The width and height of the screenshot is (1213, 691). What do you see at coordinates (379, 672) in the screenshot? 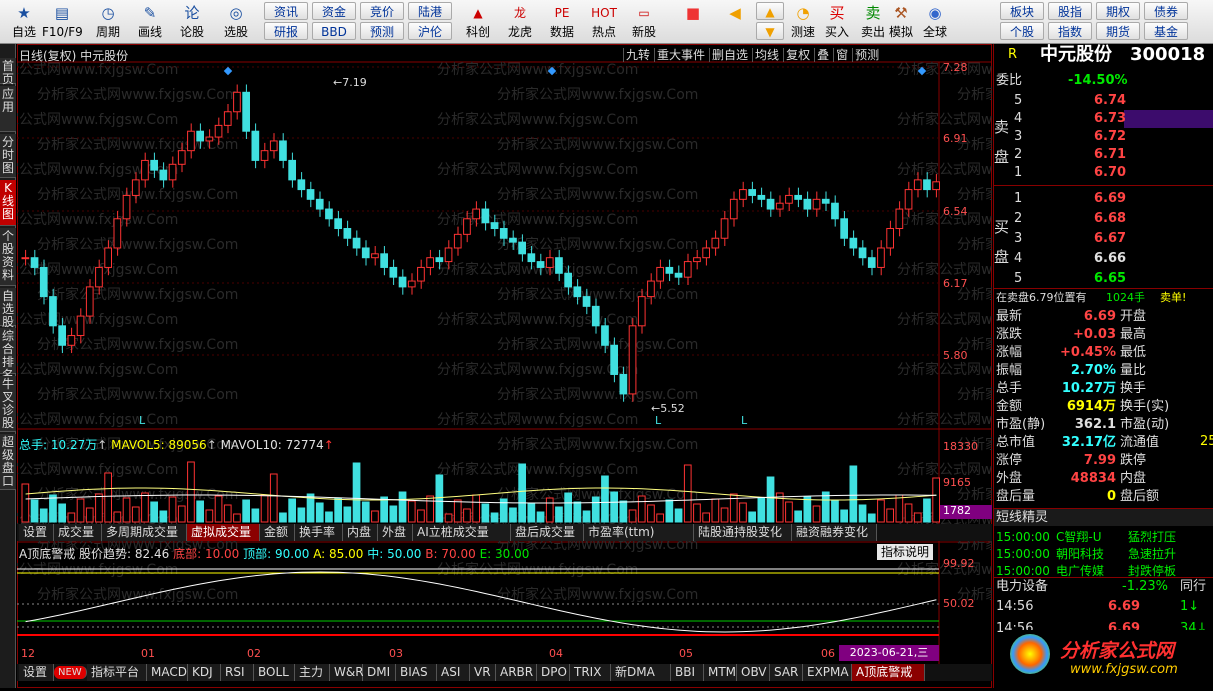
I see `indicator-tab-9: DMI` at bounding box center [379, 672].